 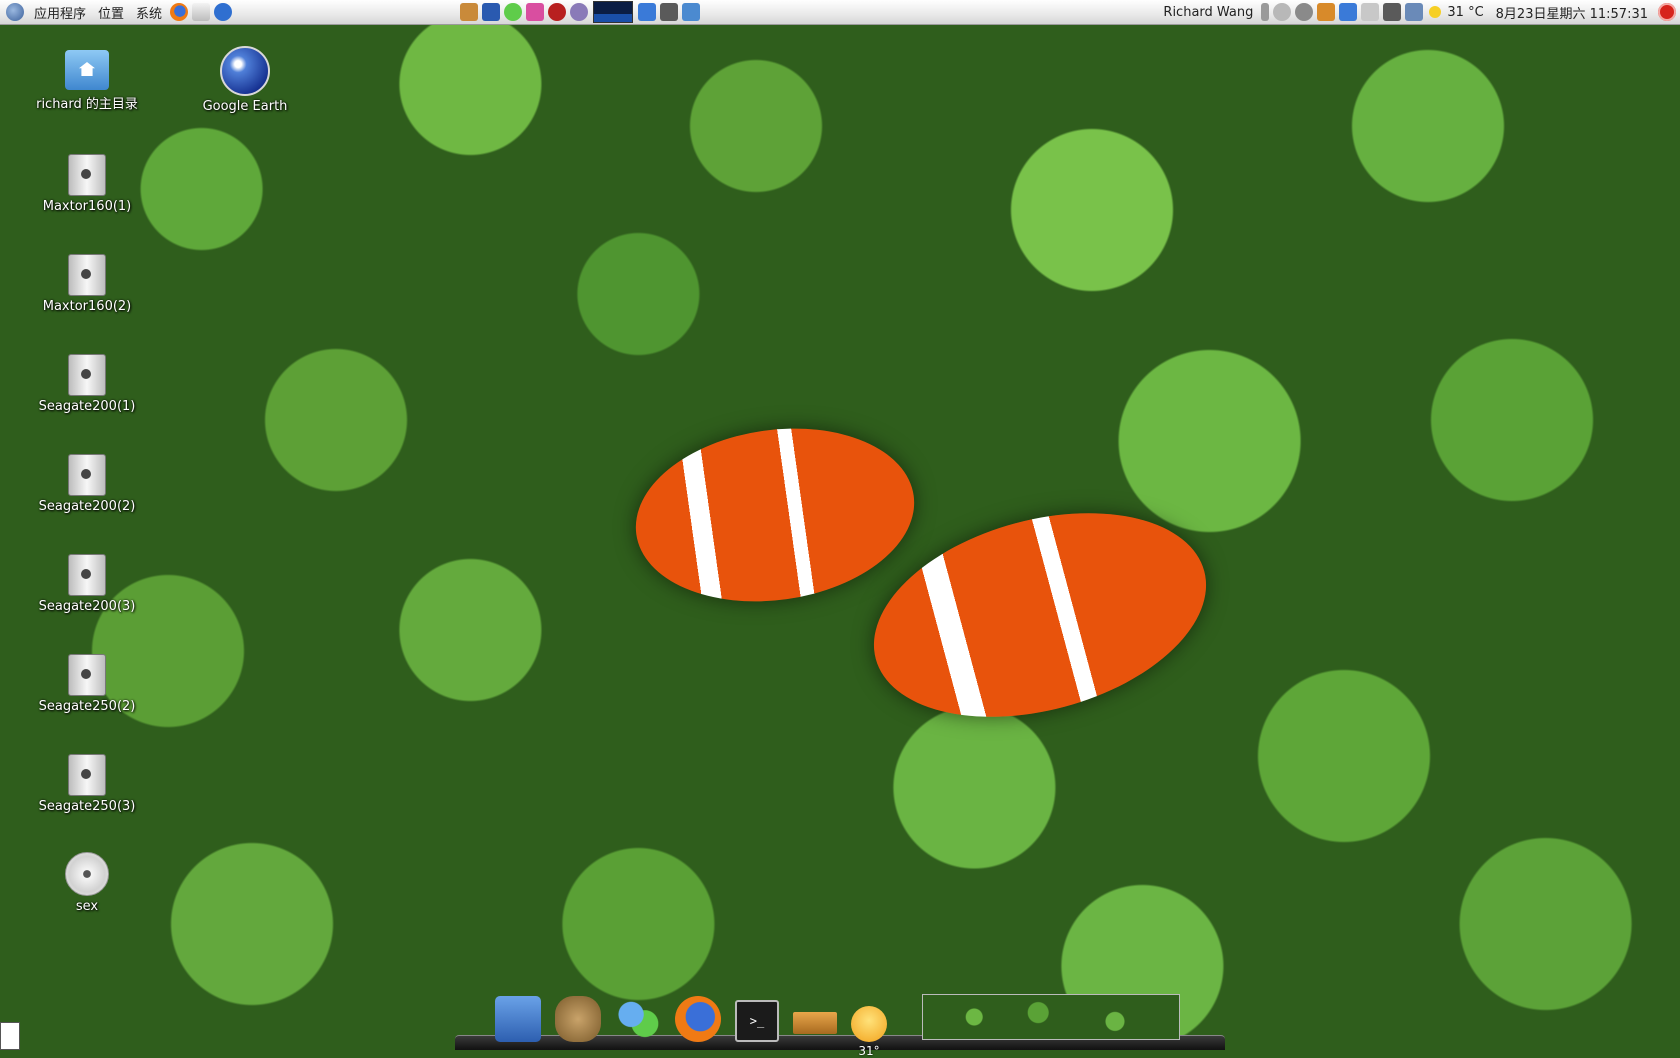 What do you see at coordinates (87, 706) in the screenshot?
I see `desktop-icon-label: Seagate250(2)` at bounding box center [87, 706].